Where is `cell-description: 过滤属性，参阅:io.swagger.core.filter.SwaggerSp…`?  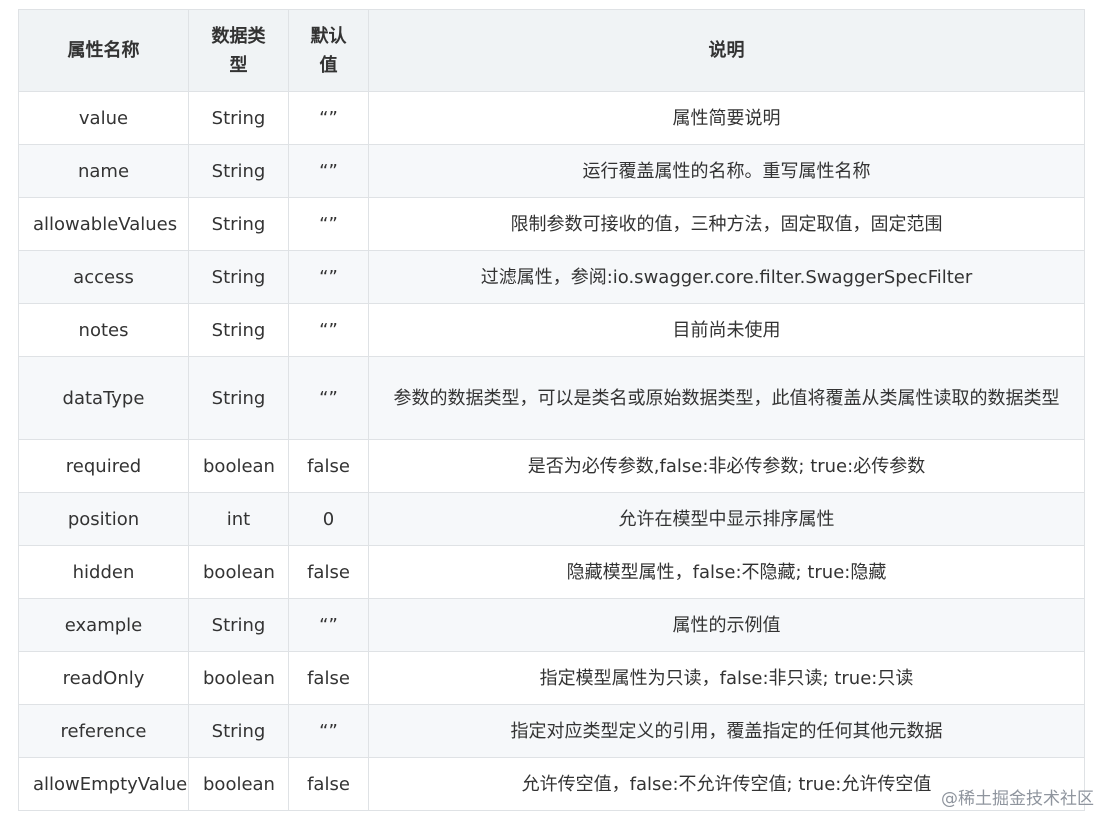 cell-description: 过滤属性，参阅:io.swagger.core.filter.SwaggerSp… is located at coordinates (726, 277).